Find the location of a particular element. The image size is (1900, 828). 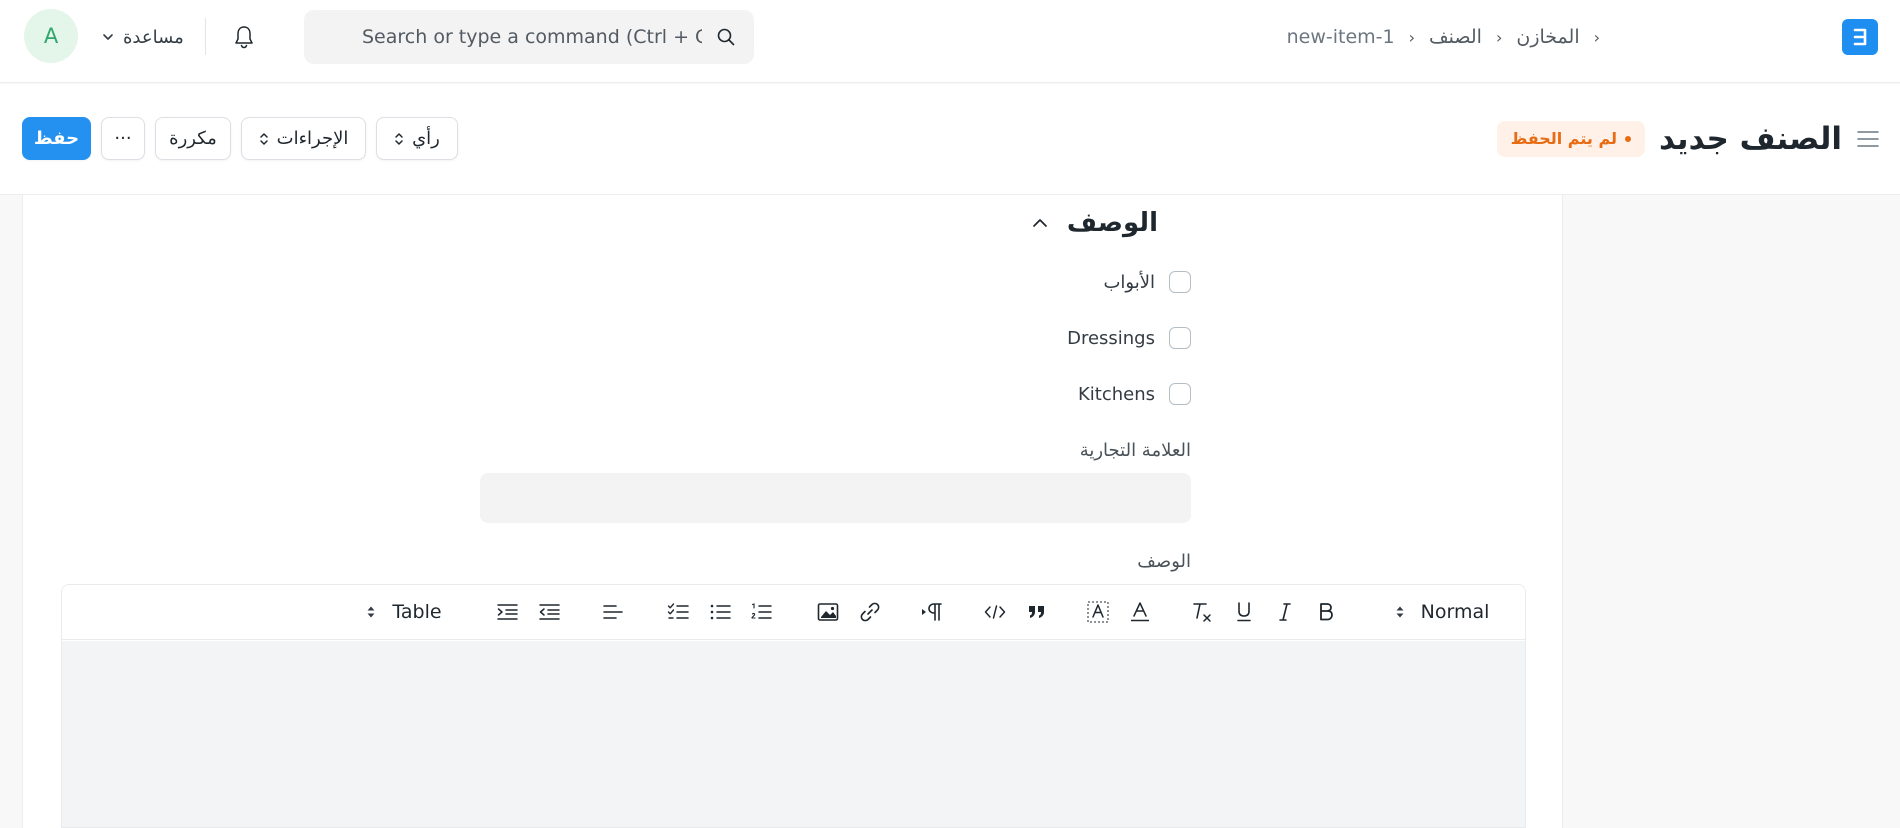

header-style-dropdown: Normal is located at coordinates (1442, 612).